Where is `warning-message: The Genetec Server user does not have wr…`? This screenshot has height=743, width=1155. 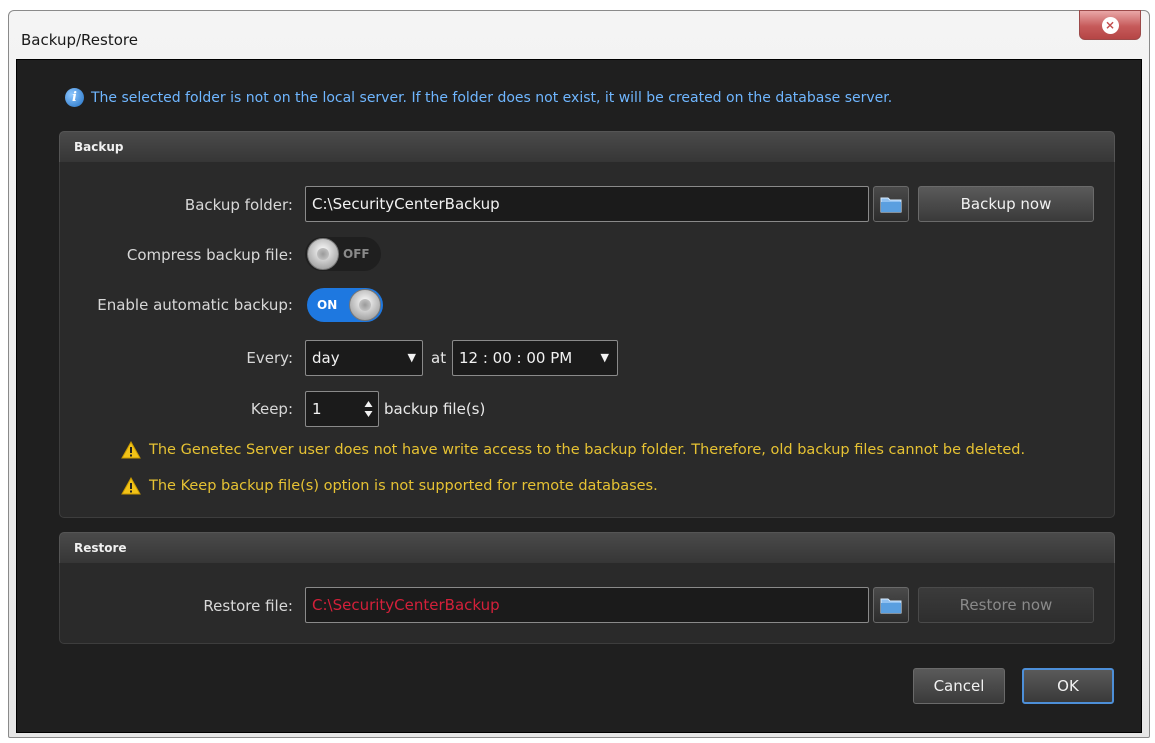
warning-message: The Genetec Server user does not have wr… is located at coordinates (573, 450).